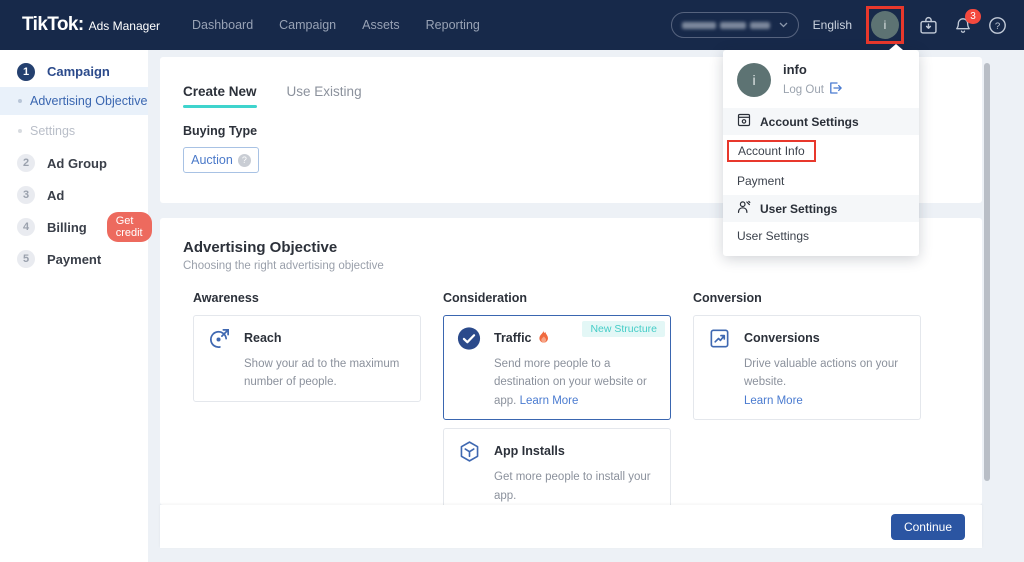  I want to click on account-settings-icon, so click(744, 121).